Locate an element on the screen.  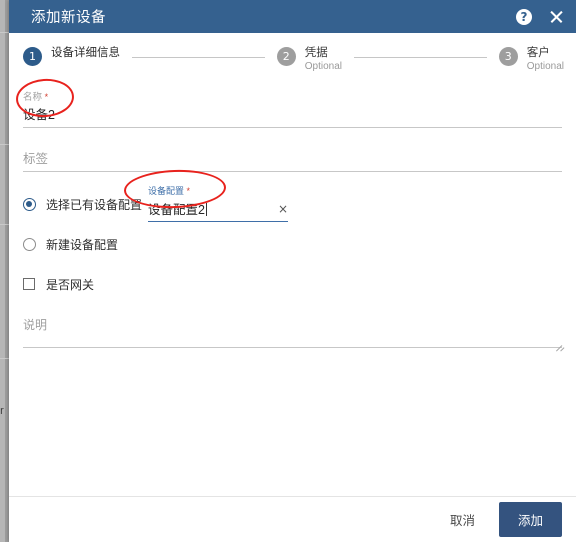
step-labels-3: 客户 Optional is located at coordinates (545, 60).